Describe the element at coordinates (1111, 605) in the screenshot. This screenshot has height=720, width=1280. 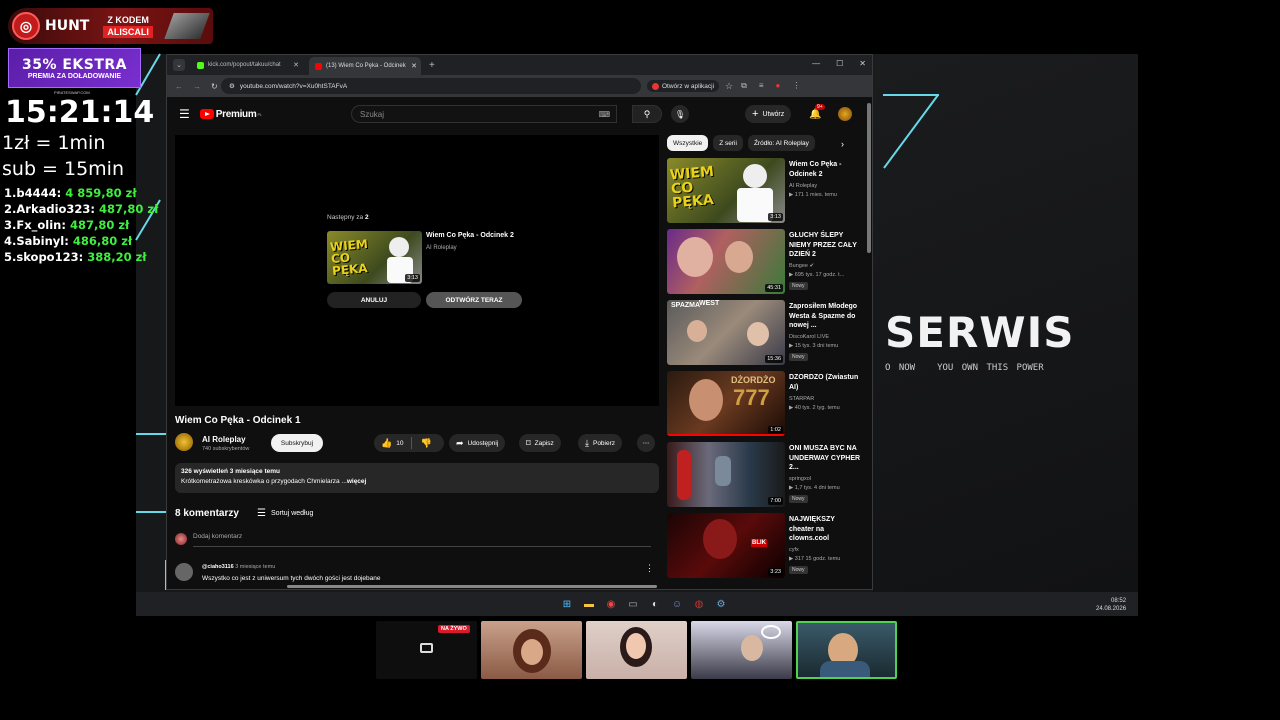
I see `taskbar-clock: 08:52 24.08.2026` at that location.